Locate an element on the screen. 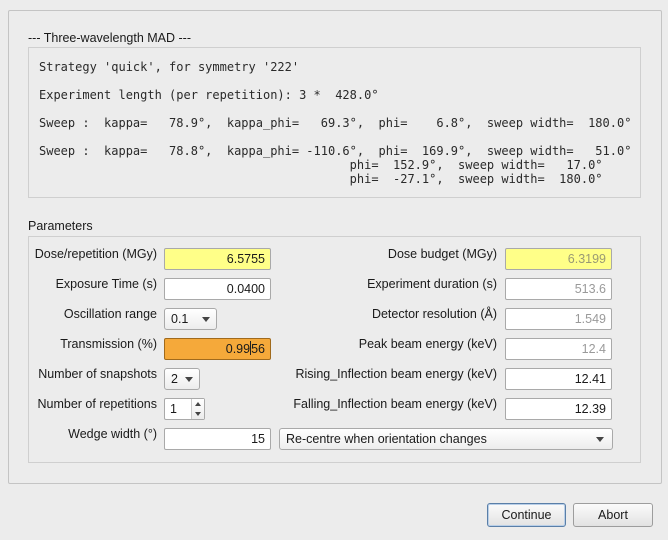 The height and width of the screenshot is (540, 668). continue-button: Continue is located at coordinates (526, 515).